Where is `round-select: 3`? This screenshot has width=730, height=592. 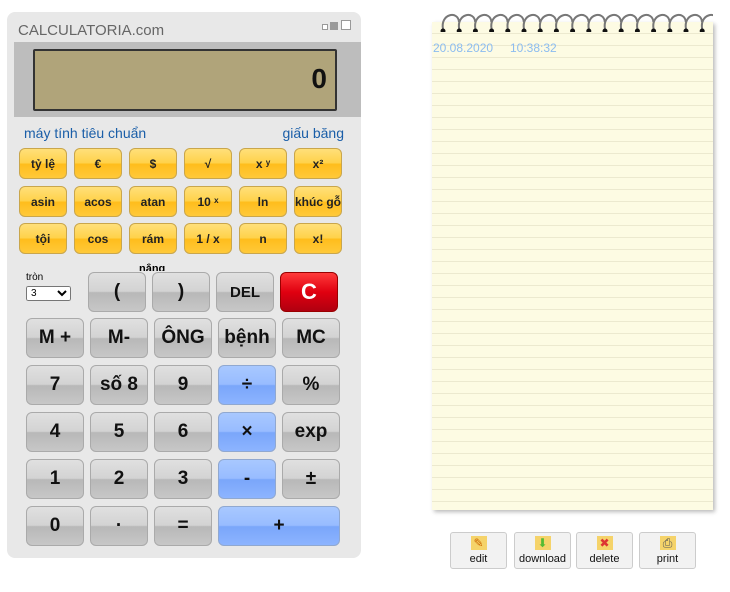 round-select: 3 is located at coordinates (48, 293).